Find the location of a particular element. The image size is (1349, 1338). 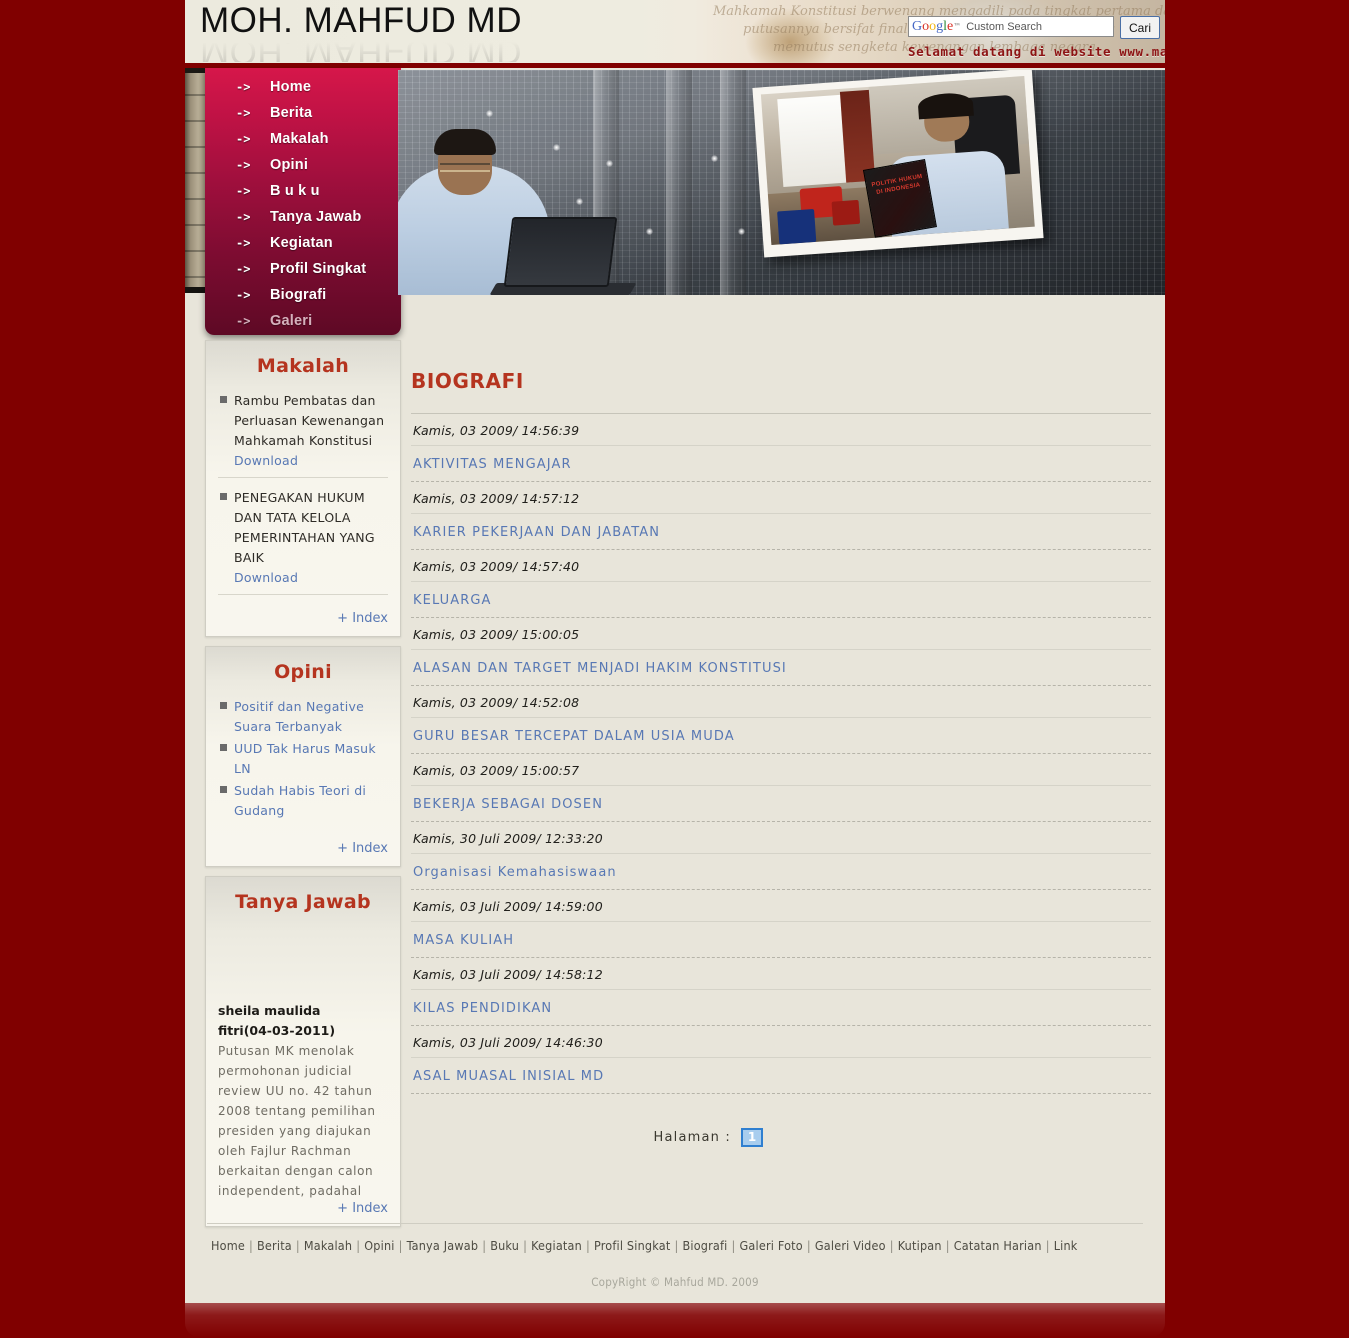

nav-item-berita: -> Berita is located at coordinates (303, 113).